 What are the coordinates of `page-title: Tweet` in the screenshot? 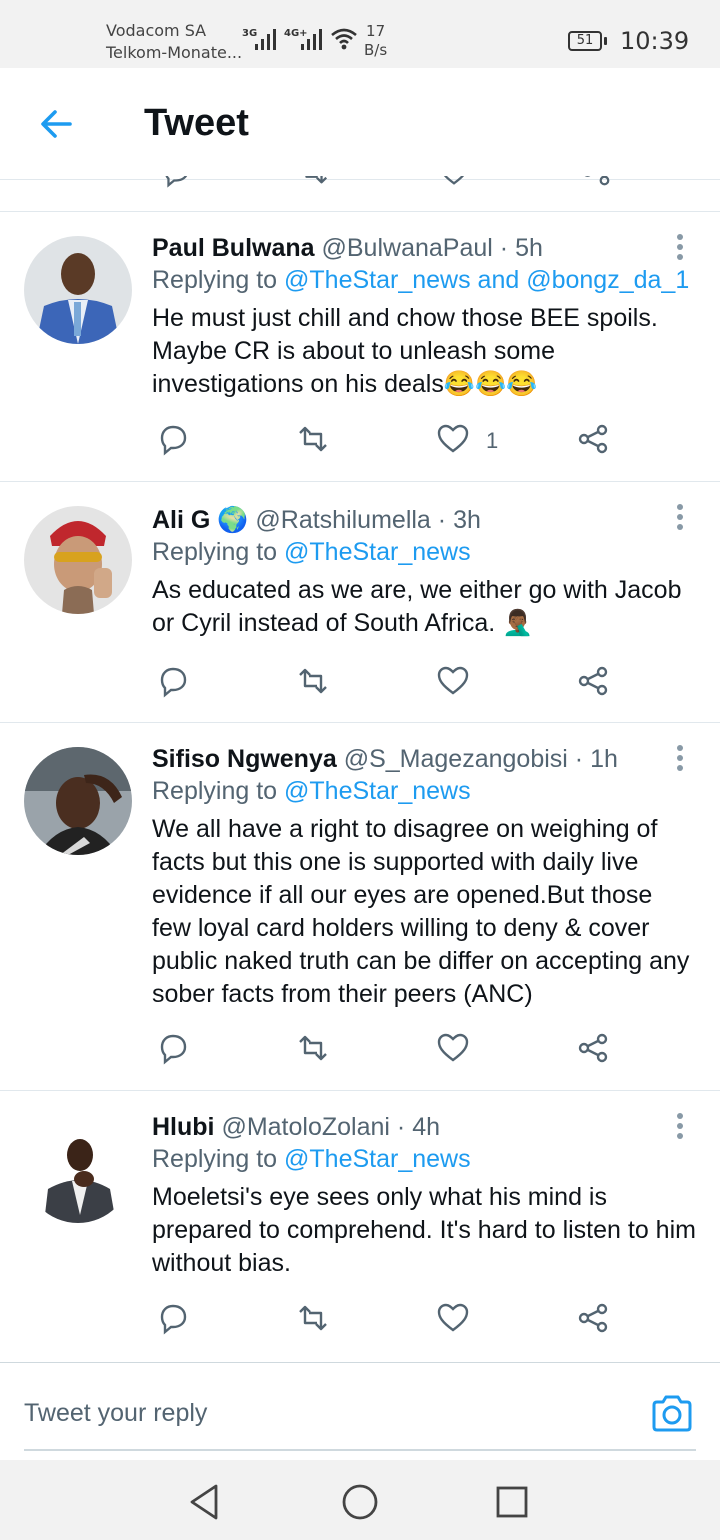 It's located at (196, 123).